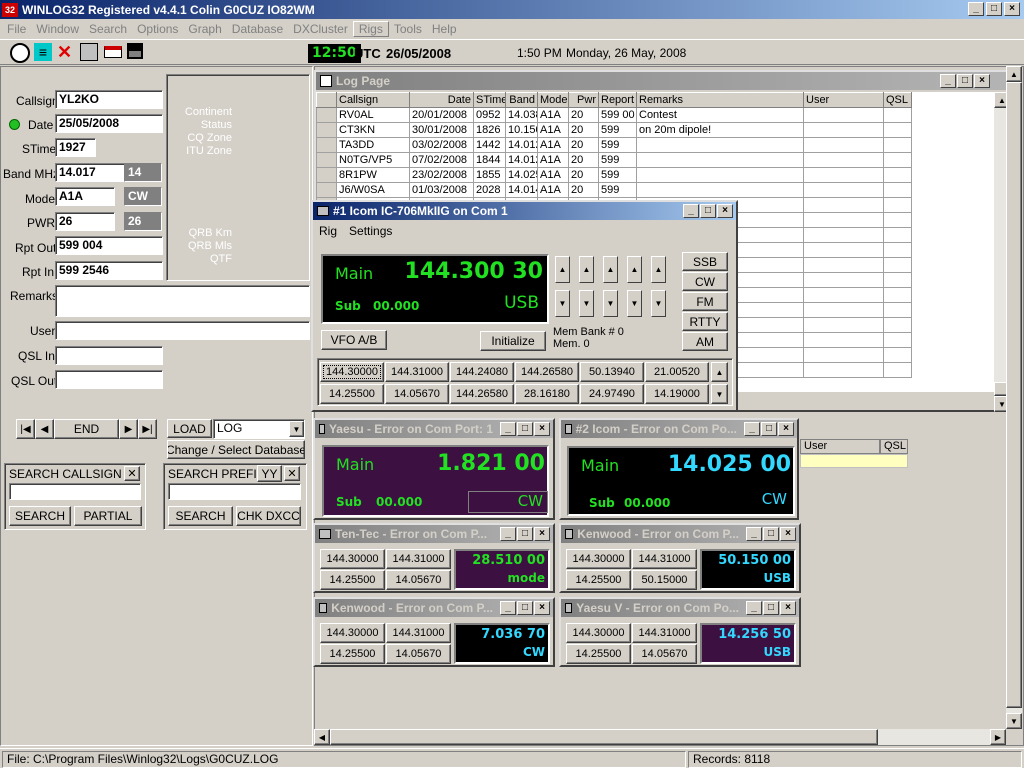 The width and height of the screenshot is (1024, 768). I want to click on table-row: J6/W0SA01/03/2008202814.014A1A20599, so click(614, 190).